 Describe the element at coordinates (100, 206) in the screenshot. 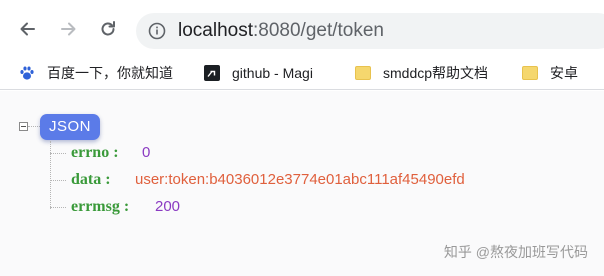

I see `json-key: errmsg :` at that location.